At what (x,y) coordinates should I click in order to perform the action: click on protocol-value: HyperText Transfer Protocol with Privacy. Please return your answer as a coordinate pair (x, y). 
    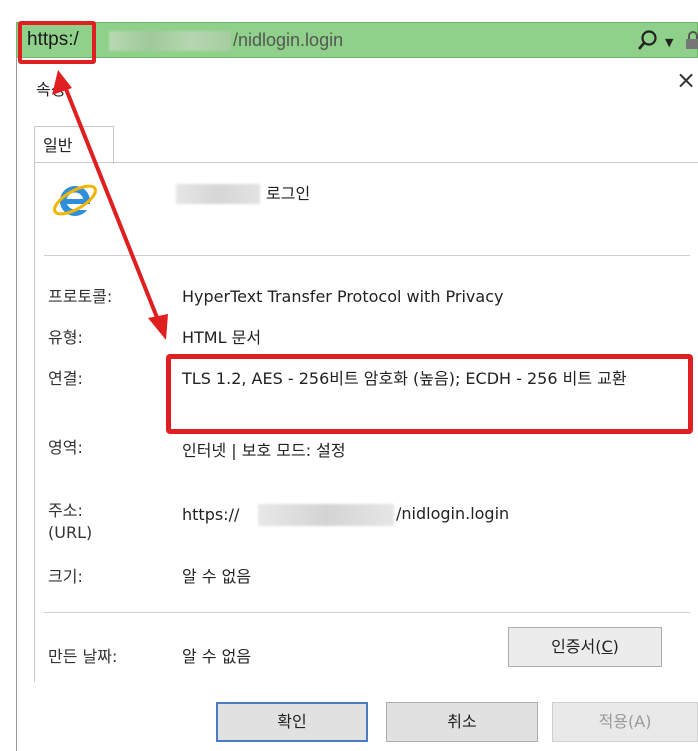
    Looking at the image, I should click on (343, 296).